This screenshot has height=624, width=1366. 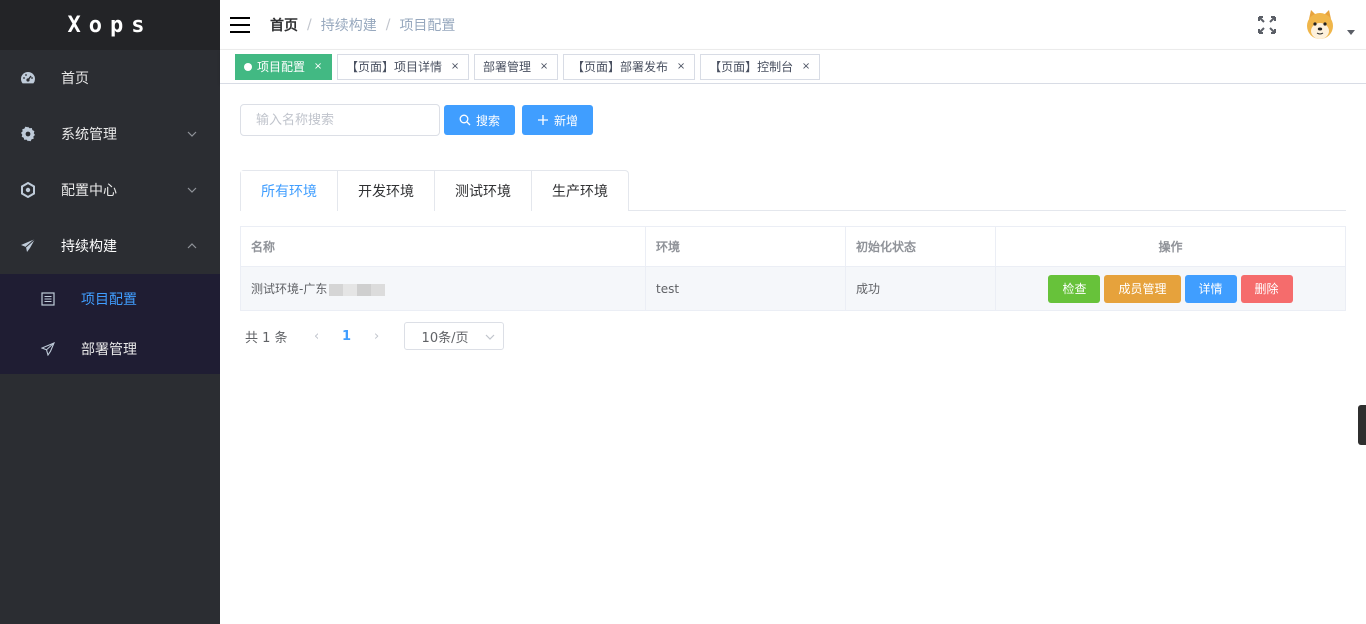 I want to click on app-logo: Xops, so click(x=110, y=25).